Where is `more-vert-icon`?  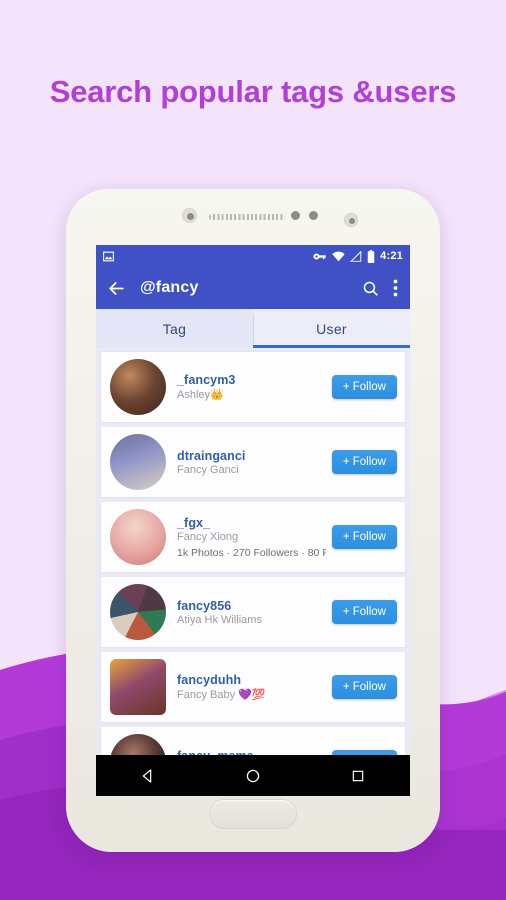 more-vert-icon is located at coordinates (395, 288).